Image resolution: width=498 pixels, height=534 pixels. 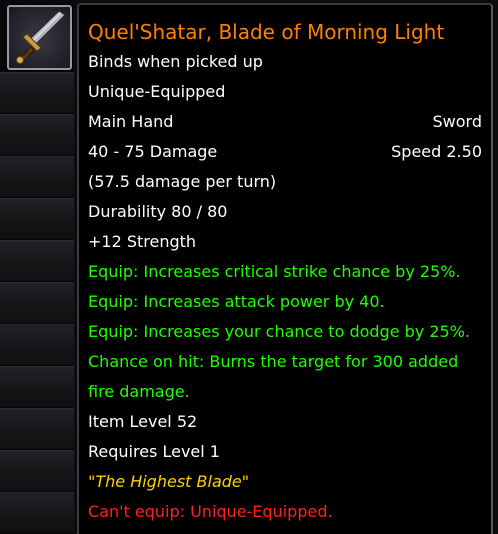 I want to click on equip-effect: Equip: Increases attack power by 40., so click(x=236, y=301).